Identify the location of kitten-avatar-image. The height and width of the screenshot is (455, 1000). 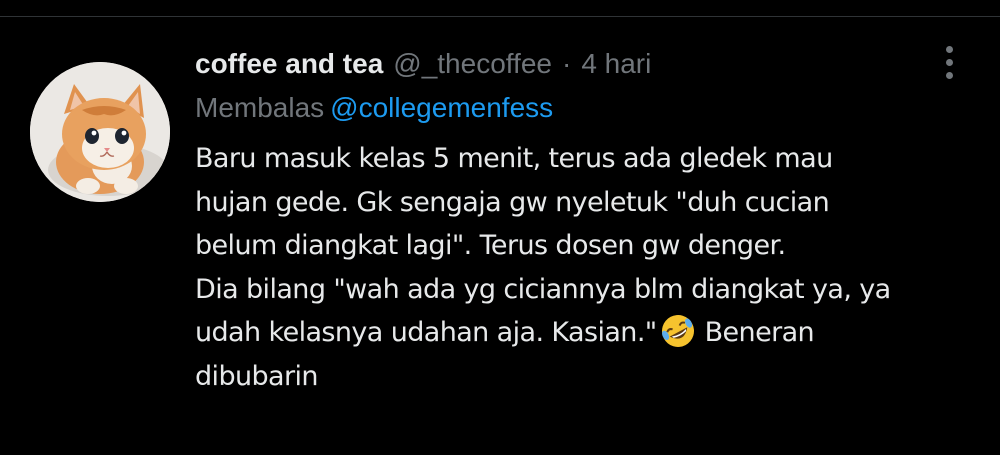
(100, 132).